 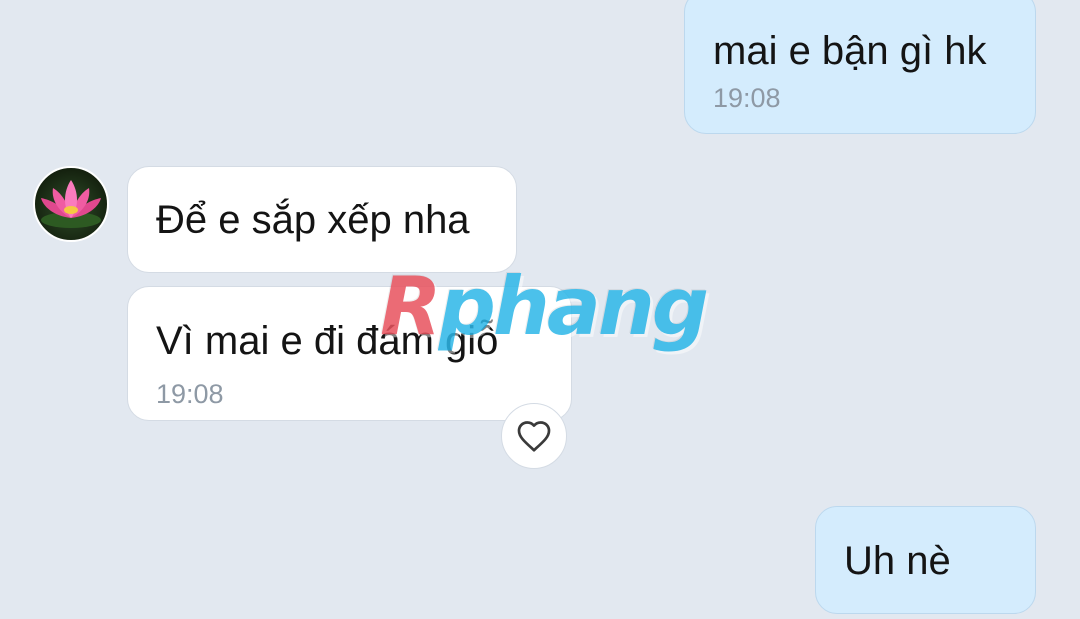 I want to click on message-text: Vì mai e đi đám giỗ, so click(x=327, y=341).